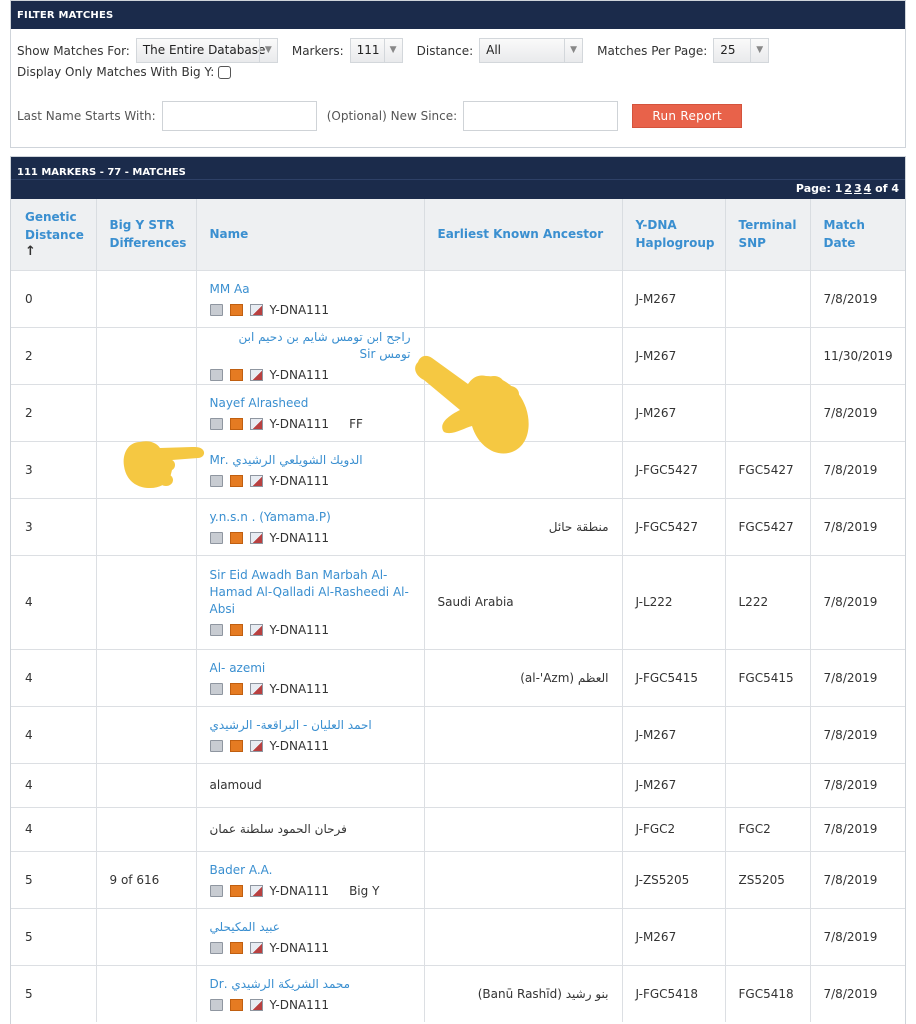 The width and height of the screenshot is (916, 1024). Describe the element at coordinates (858, 188) in the screenshot. I see `page-link-3: 3` at that location.